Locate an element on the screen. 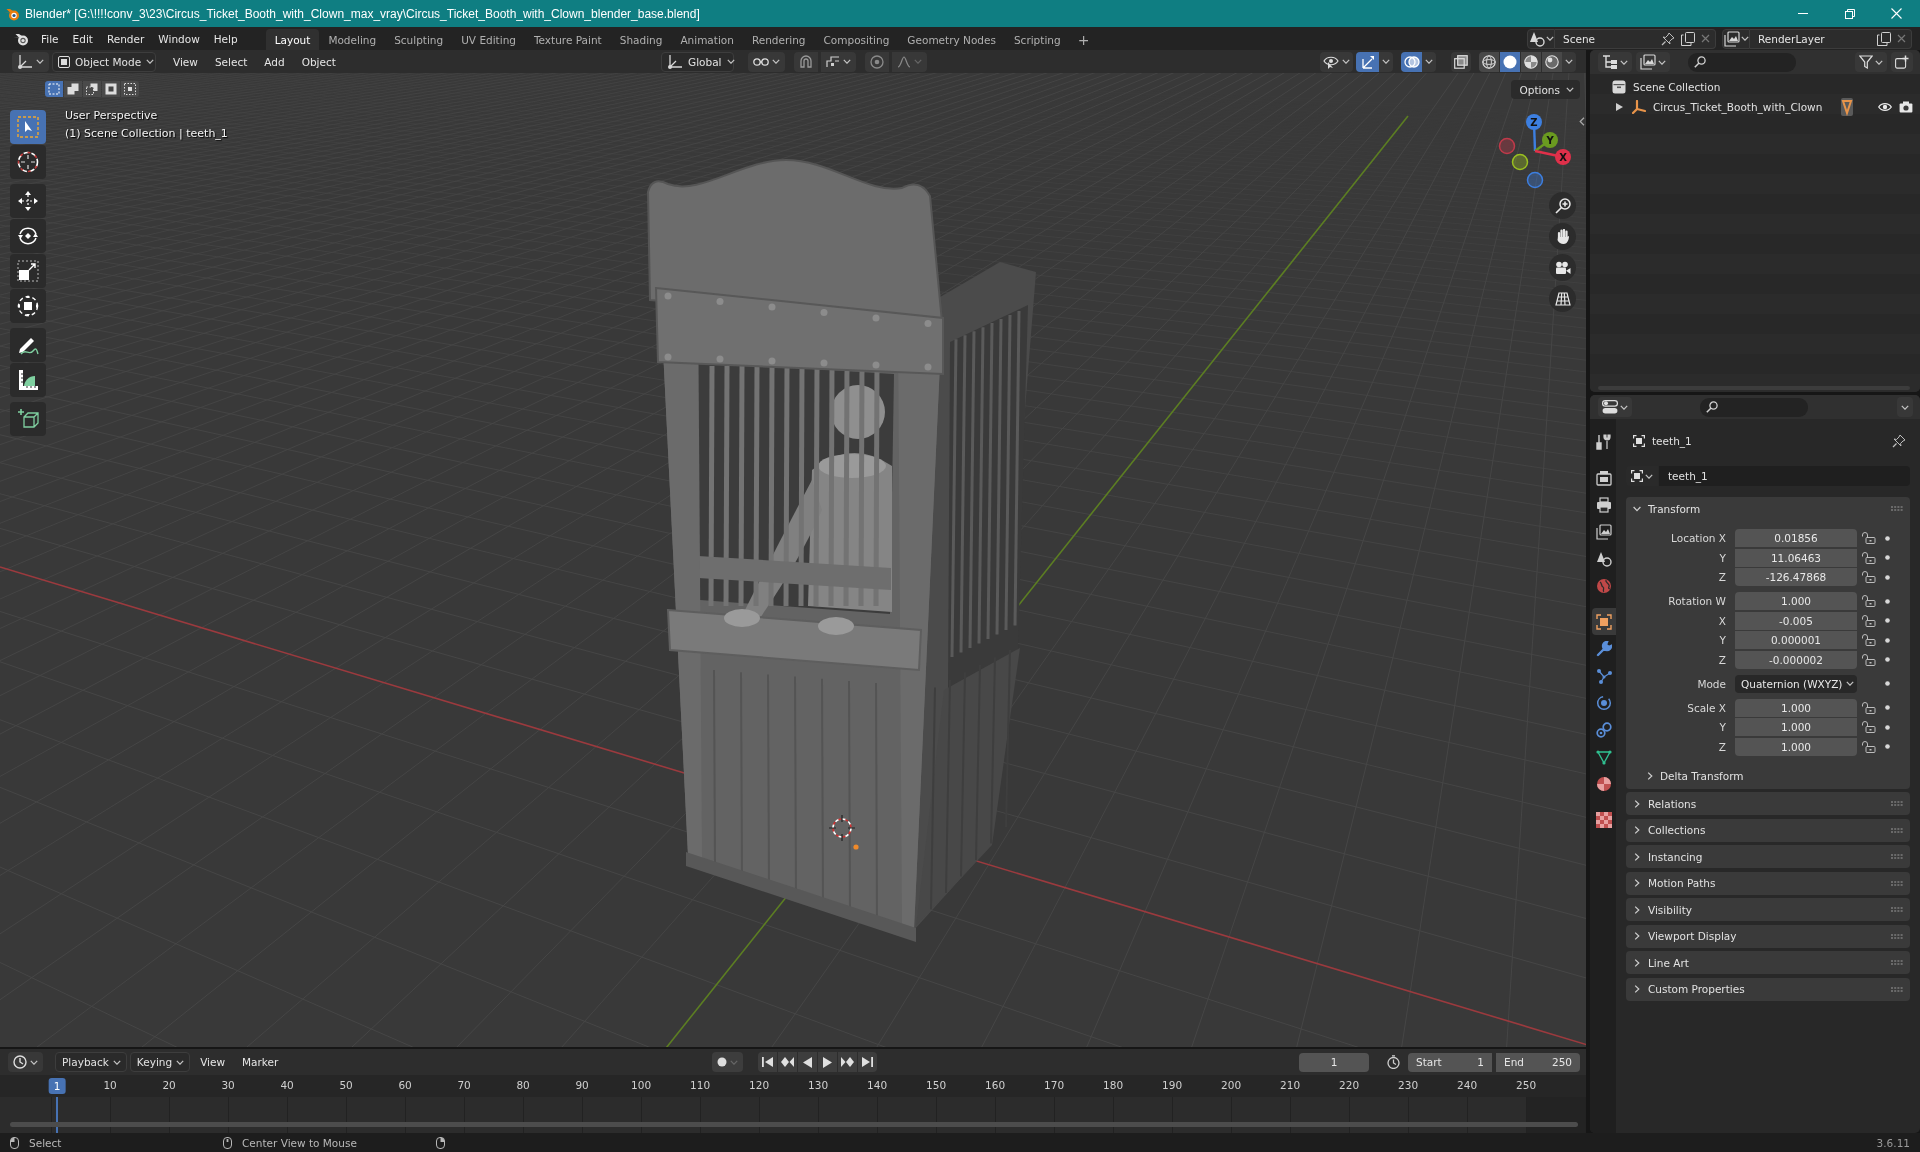  mode-dropdown: Object Mode is located at coordinates (104, 61).